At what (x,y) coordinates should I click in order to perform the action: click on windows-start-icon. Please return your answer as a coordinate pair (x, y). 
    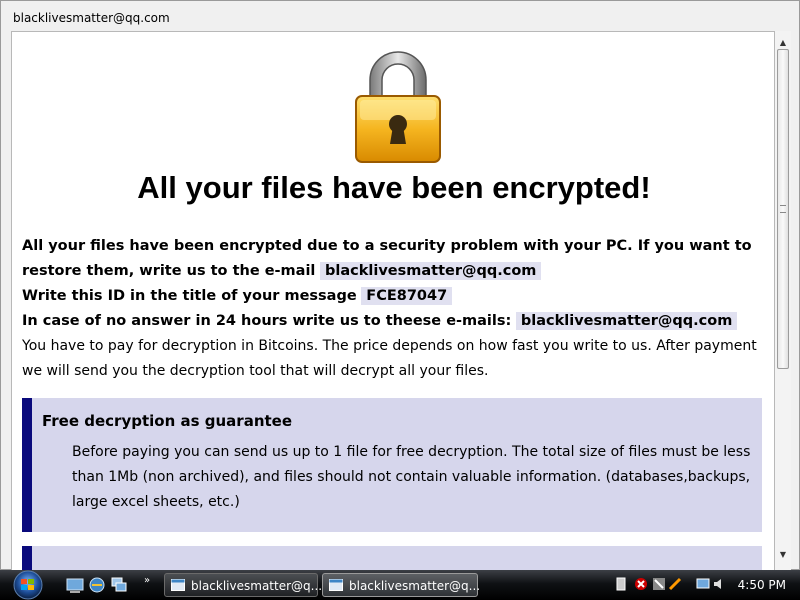
    Looking at the image, I should click on (26, 585).